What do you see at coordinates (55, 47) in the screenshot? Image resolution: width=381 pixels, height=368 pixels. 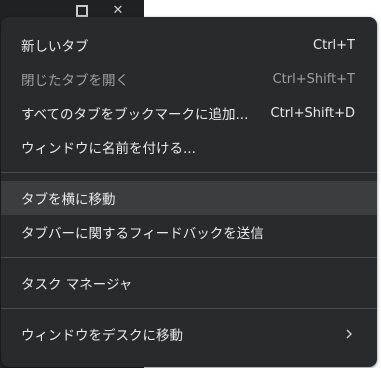 I see `menu-item-label: 新しいタブ` at bounding box center [55, 47].